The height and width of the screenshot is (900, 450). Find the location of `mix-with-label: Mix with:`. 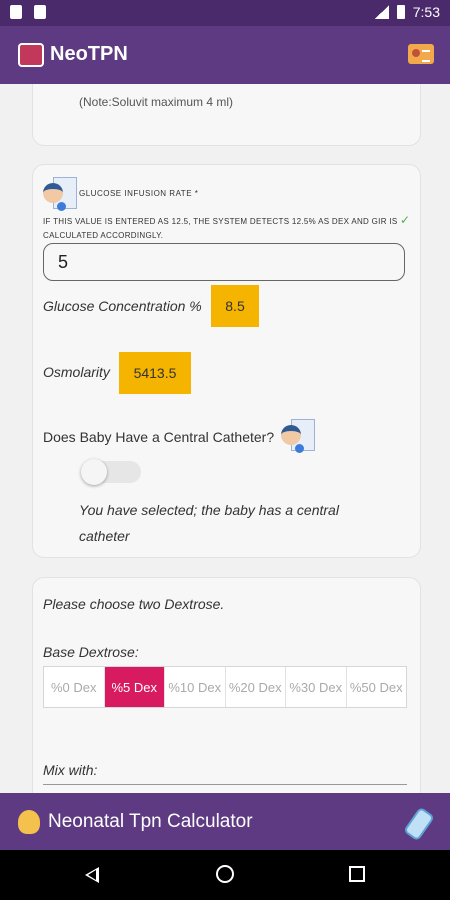

mix-with-label: Mix with: is located at coordinates (70, 770).